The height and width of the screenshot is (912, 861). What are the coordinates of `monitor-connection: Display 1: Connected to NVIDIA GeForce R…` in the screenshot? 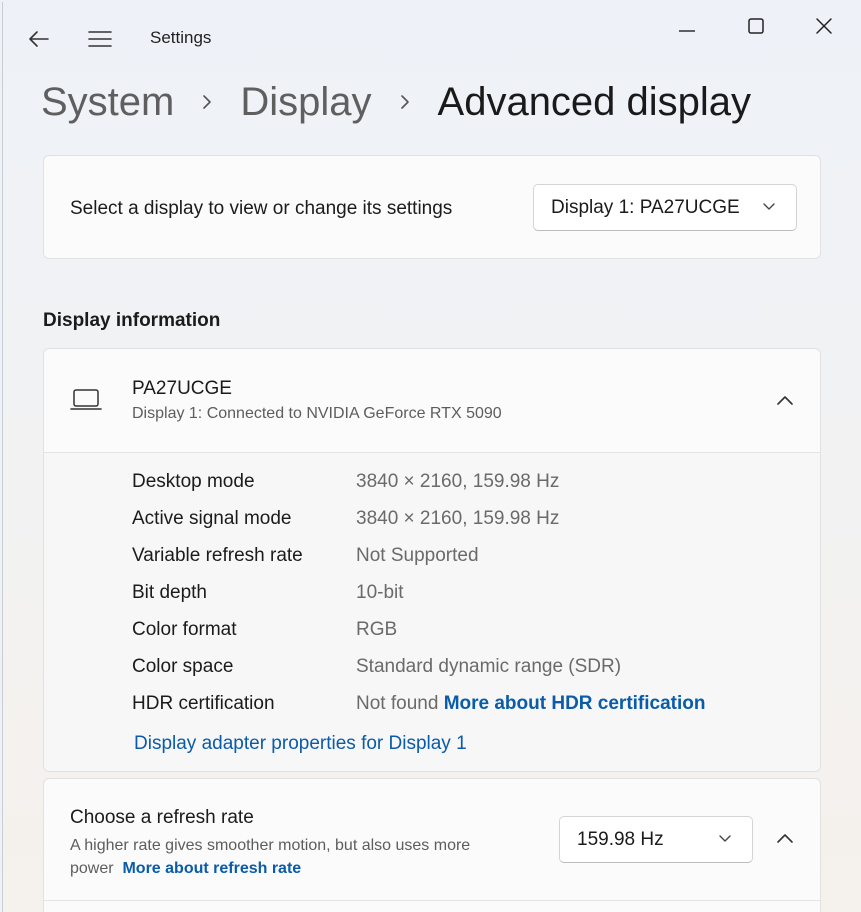 It's located at (317, 413).